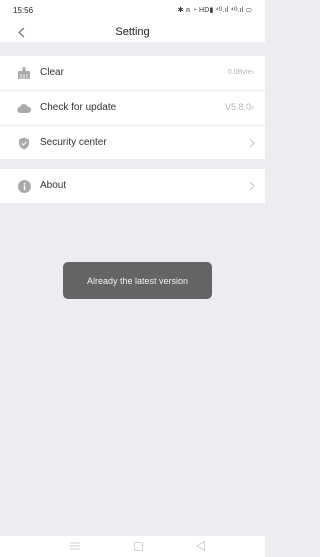  I want to click on settings-item-check-update: Check for update V5.8.0›, so click(132, 108).